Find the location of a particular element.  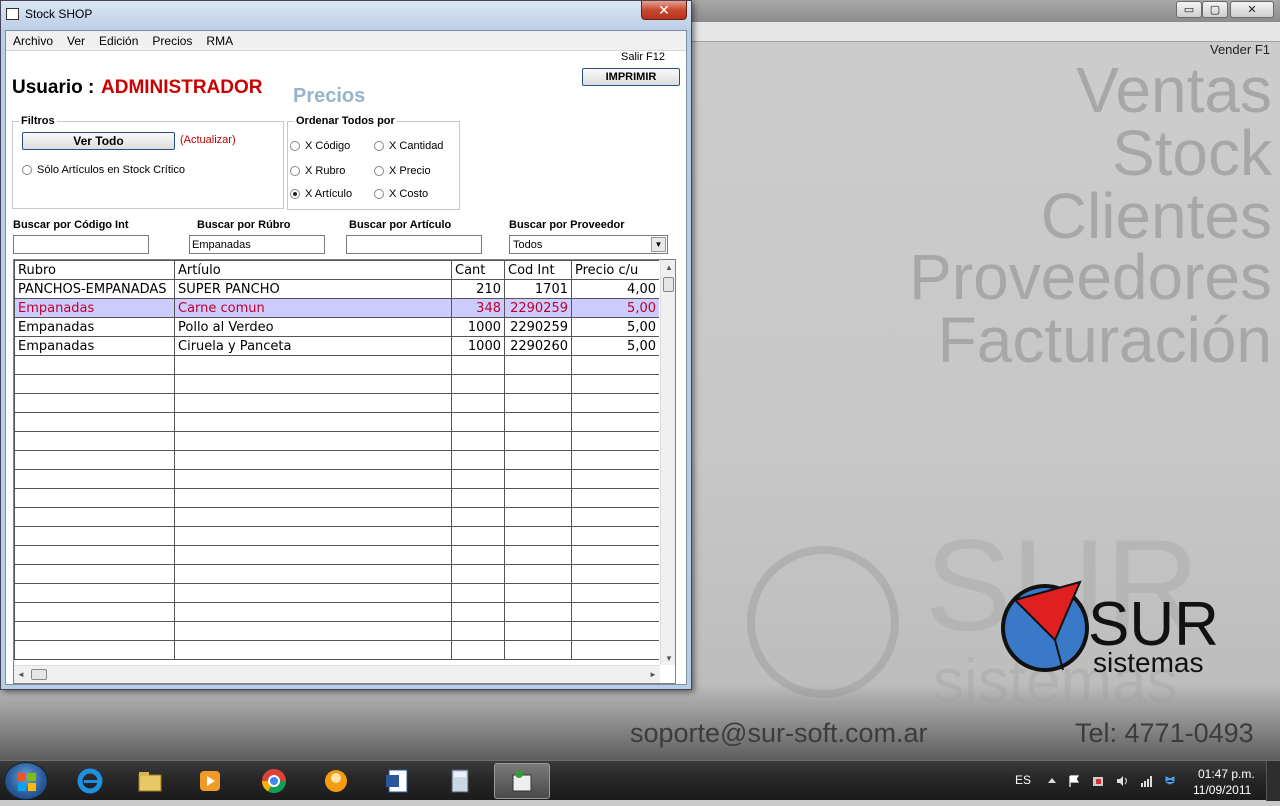

scroll-down-icon: ▼ is located at coordinates (668, 658).